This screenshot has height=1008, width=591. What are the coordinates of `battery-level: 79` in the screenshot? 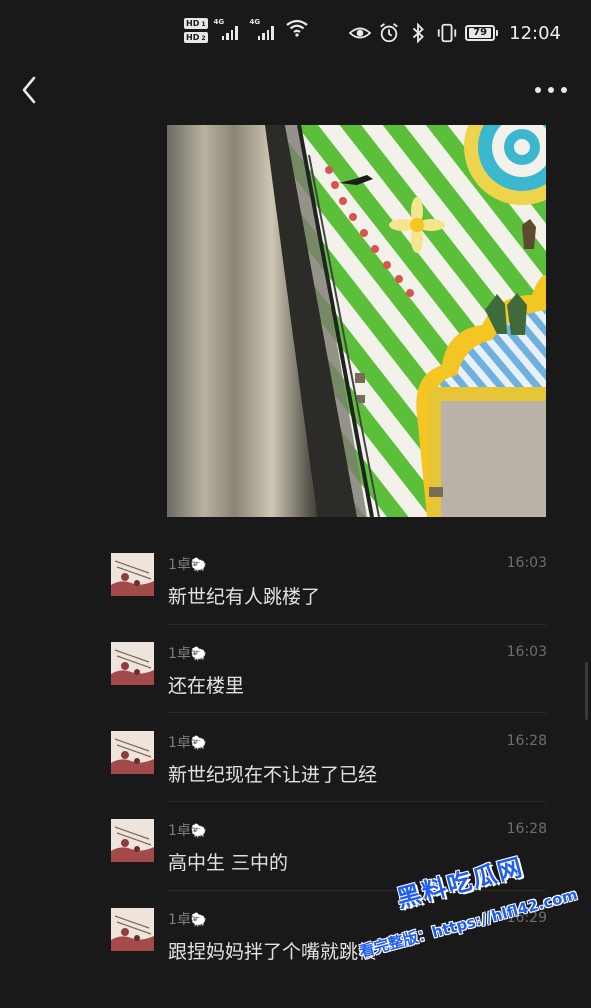 It's located at (480, 33).